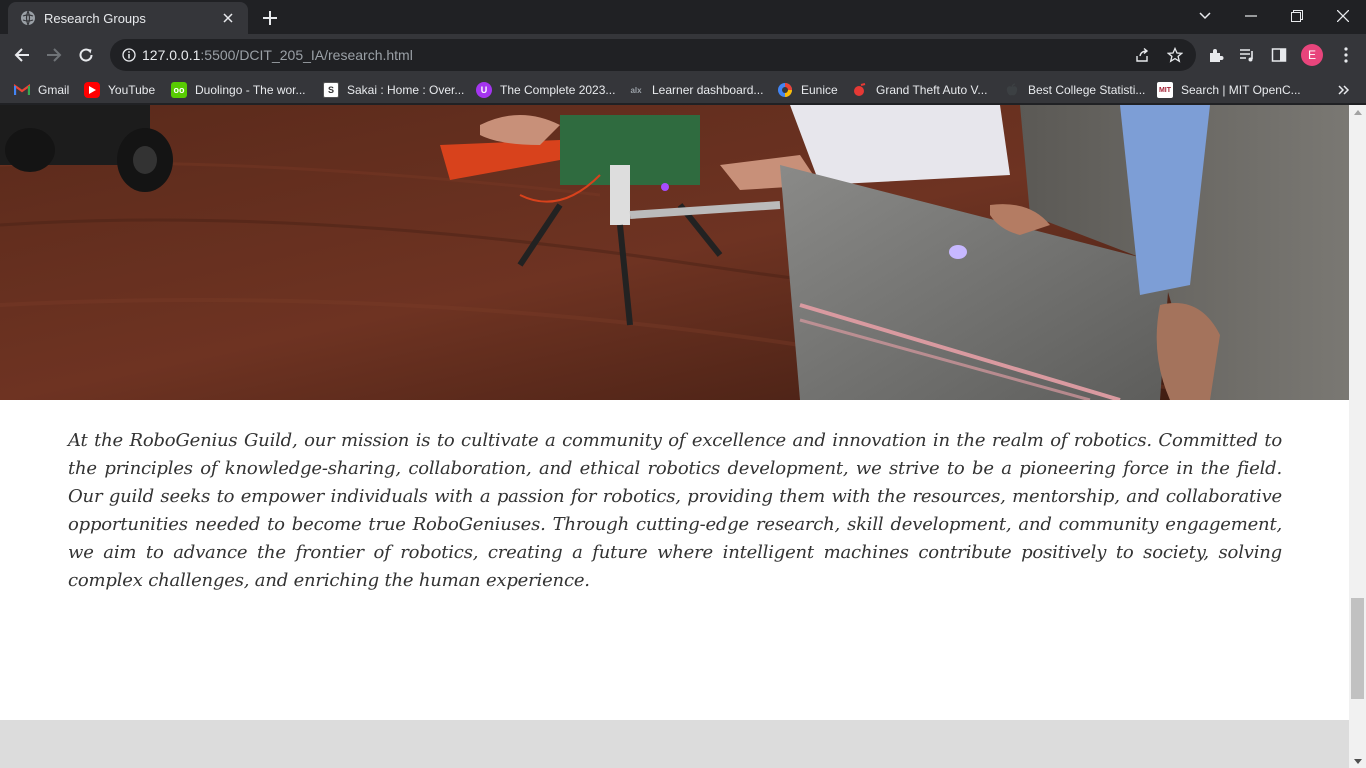 The image size is (1366, 768). I want to click on share-icon, so click(1143, 55).